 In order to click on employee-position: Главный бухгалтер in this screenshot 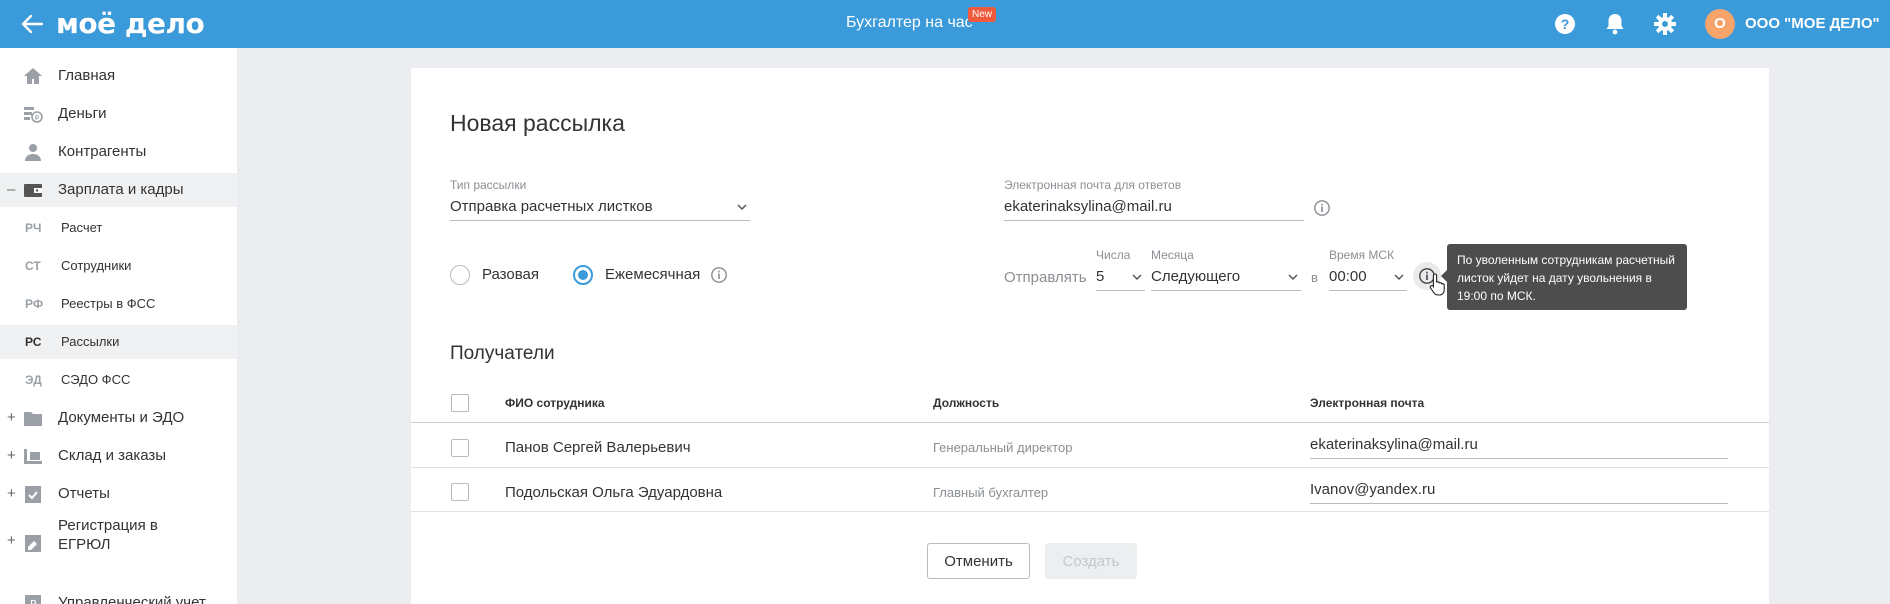, I will do `click(991, 492)`.